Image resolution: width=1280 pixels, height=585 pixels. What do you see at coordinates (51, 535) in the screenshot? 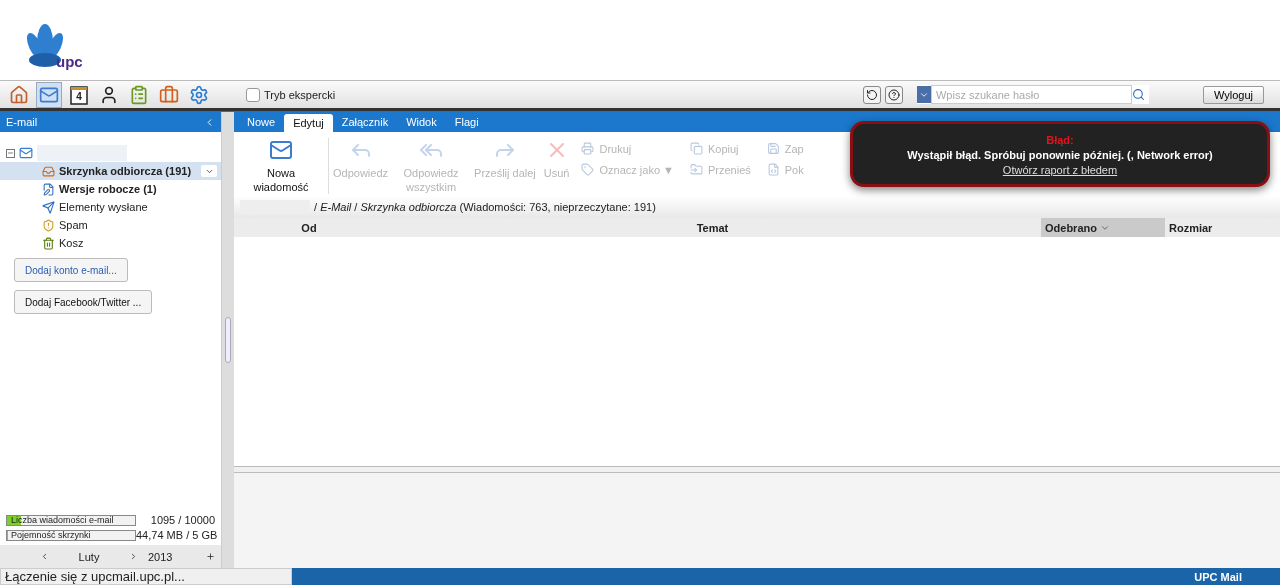
I see `meter-label: Pojemność skrzynki` at bounding box center [51, 535].